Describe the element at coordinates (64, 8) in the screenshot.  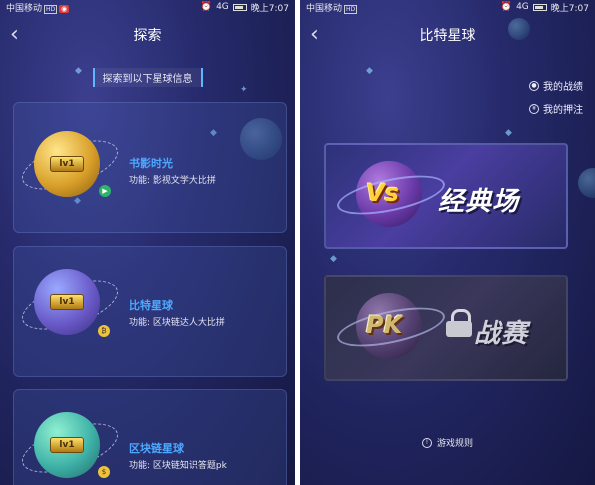
I see `app-badge-icon: ◉` at that location.